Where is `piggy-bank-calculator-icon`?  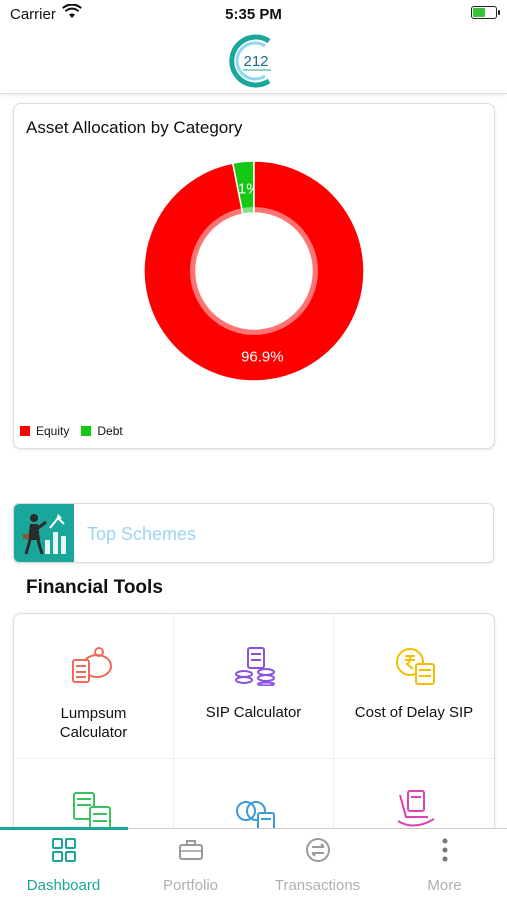
piggy-bank-calculator-icon is located at coordinates (93, 668).